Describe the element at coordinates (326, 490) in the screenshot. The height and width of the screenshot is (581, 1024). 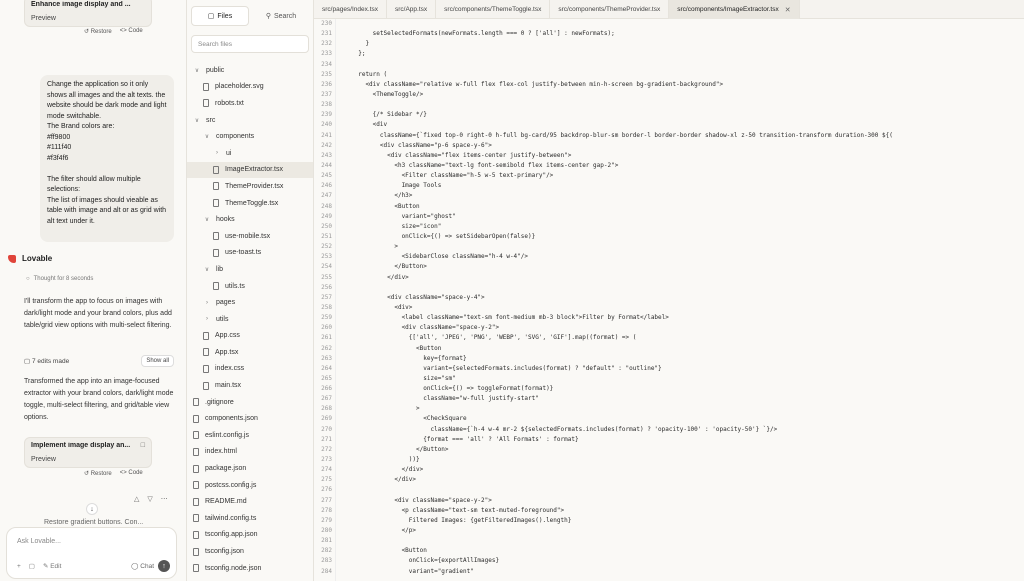
I see `line-number: 276` at that location.